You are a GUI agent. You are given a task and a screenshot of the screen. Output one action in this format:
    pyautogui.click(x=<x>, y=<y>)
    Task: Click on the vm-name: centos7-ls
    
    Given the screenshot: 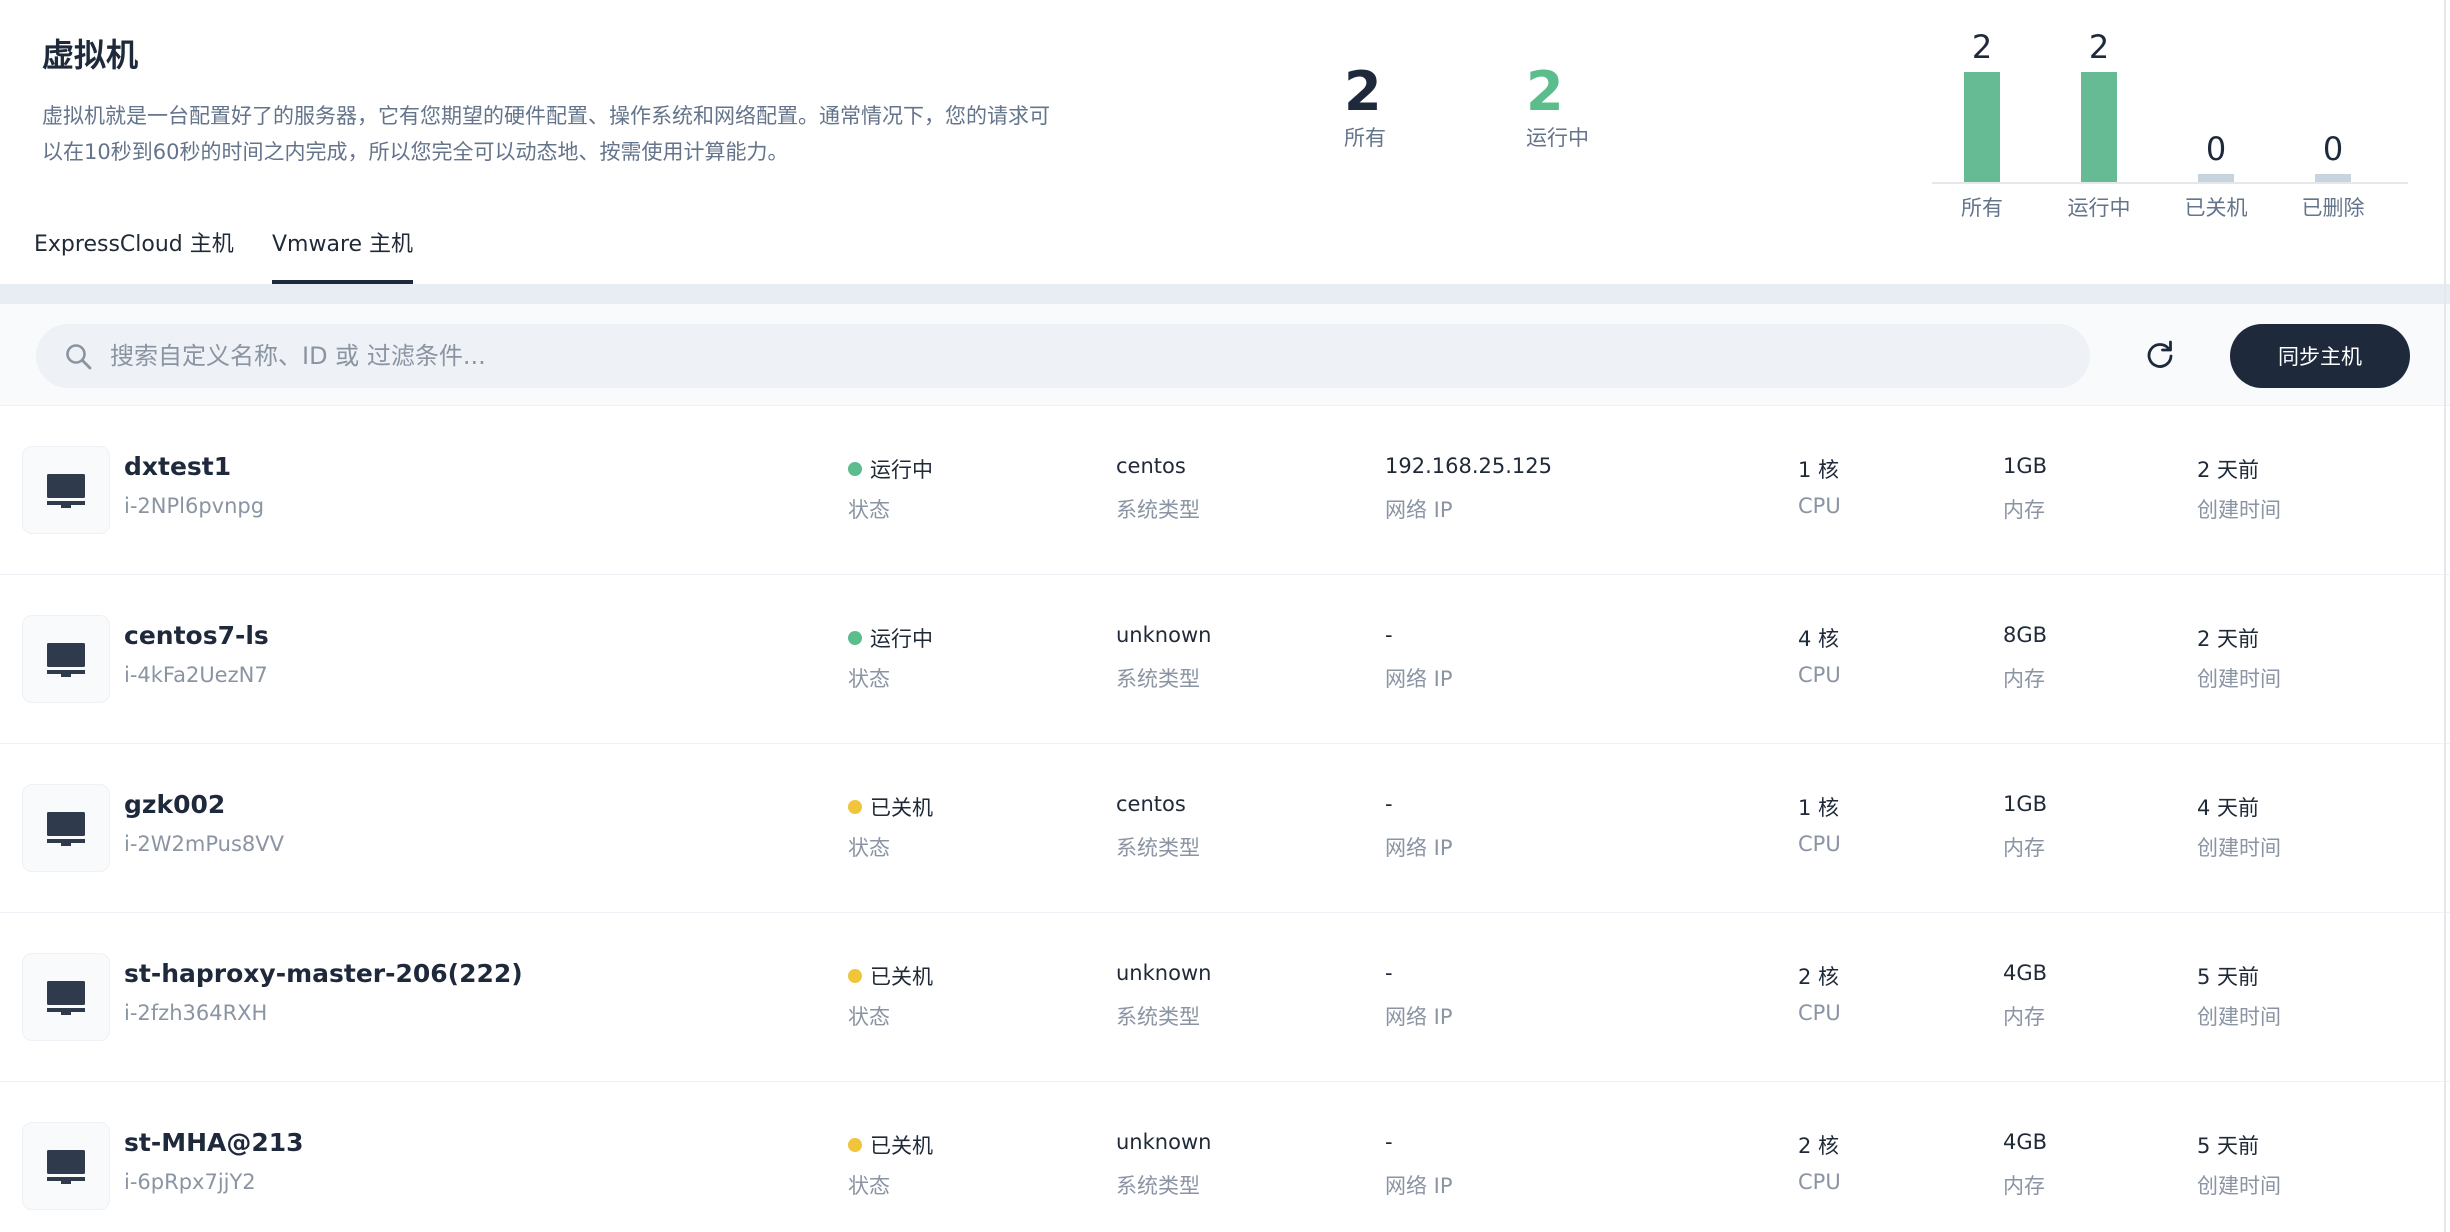 What is the action you would take?
    pyautogui.click(x=196, y=635)
    